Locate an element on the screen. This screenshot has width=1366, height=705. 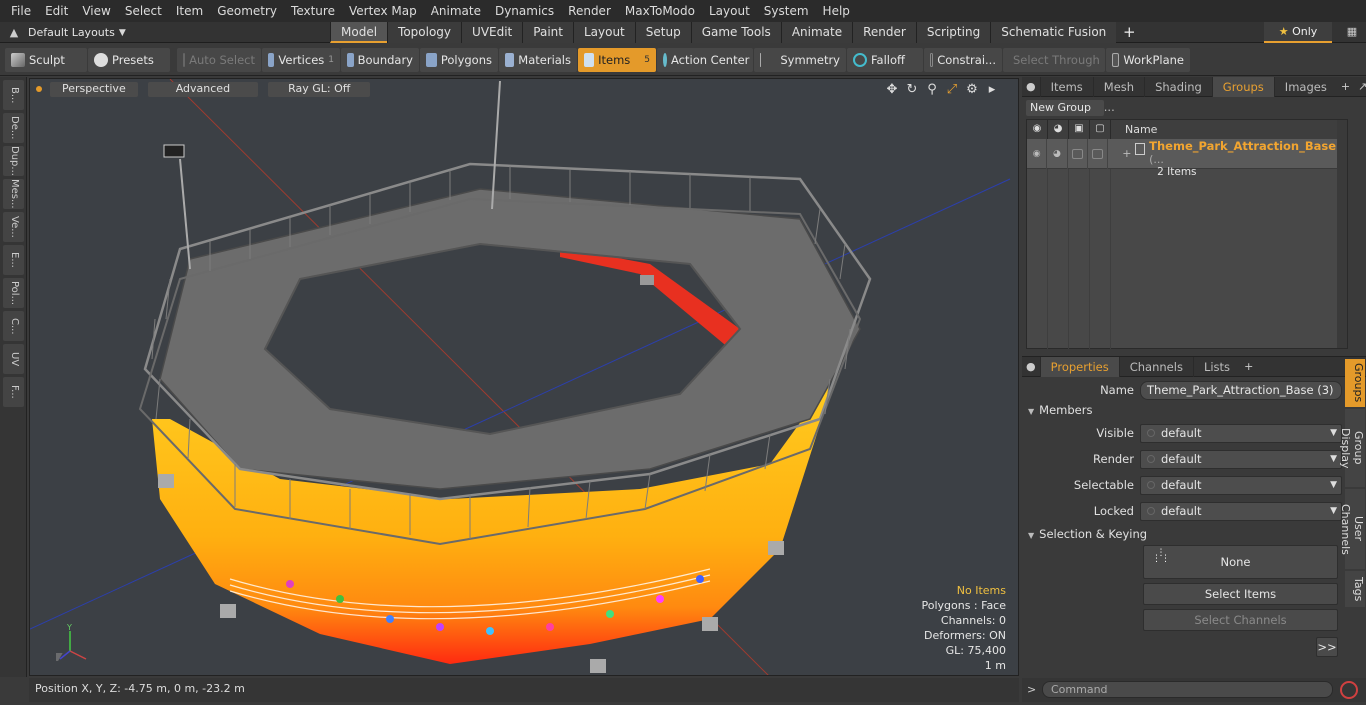
tab-lists: Lists is located at coordinates (1216, 366).